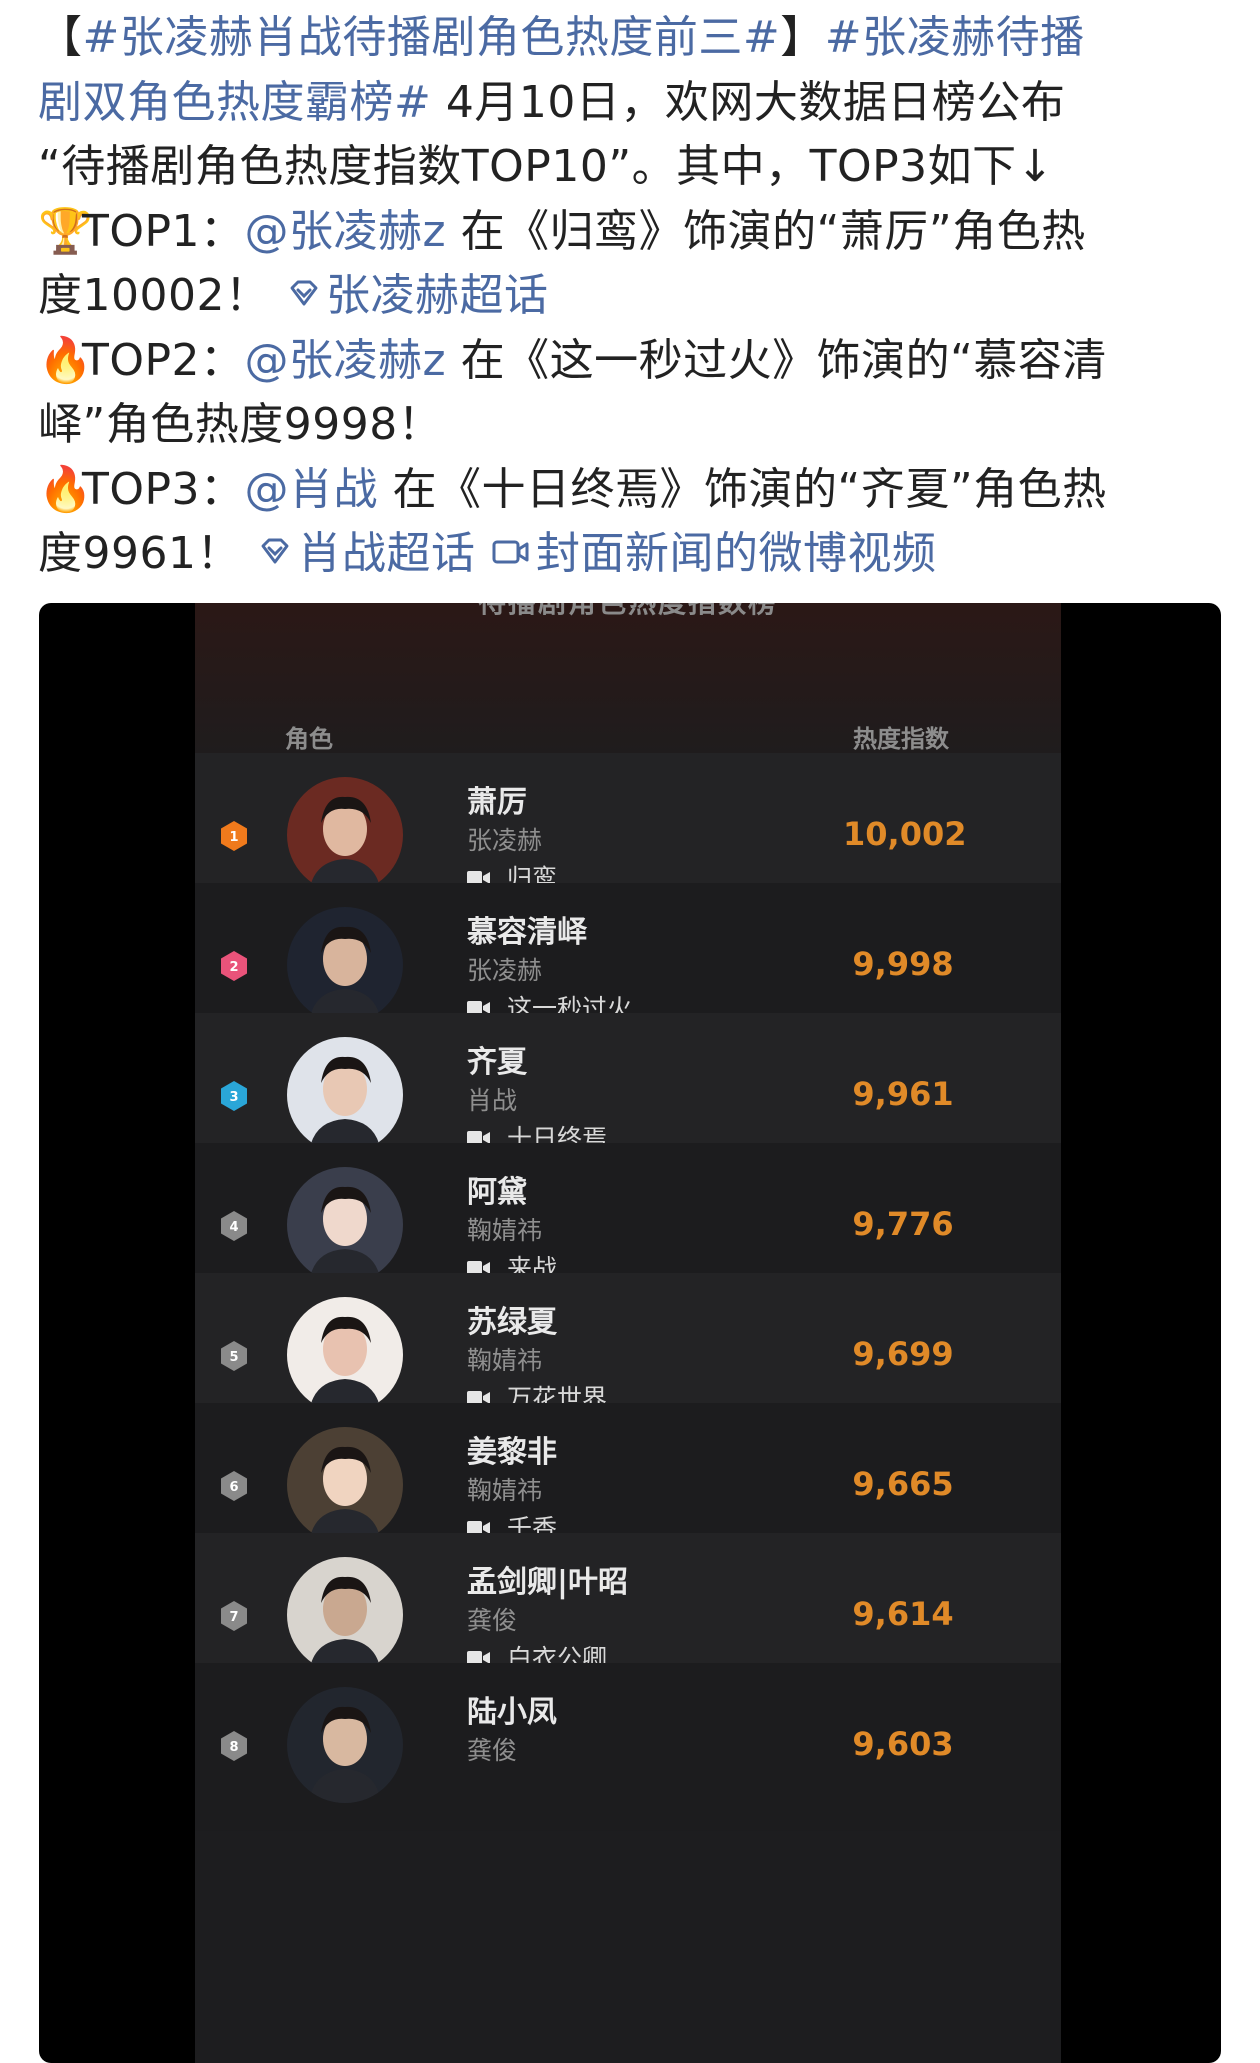  What do you see at coordinates (903, 1484) in the screenshot?
I see `heat-index: 9,665` at bounding box center [903, 1484].